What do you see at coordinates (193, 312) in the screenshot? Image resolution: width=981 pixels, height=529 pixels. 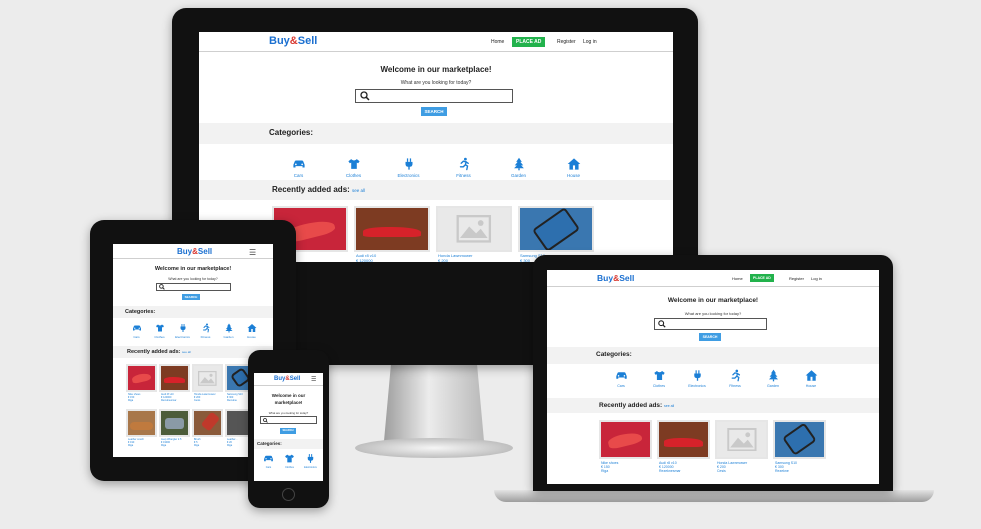 I see `categories-band: Categories:` at bounding box center [193, 312].